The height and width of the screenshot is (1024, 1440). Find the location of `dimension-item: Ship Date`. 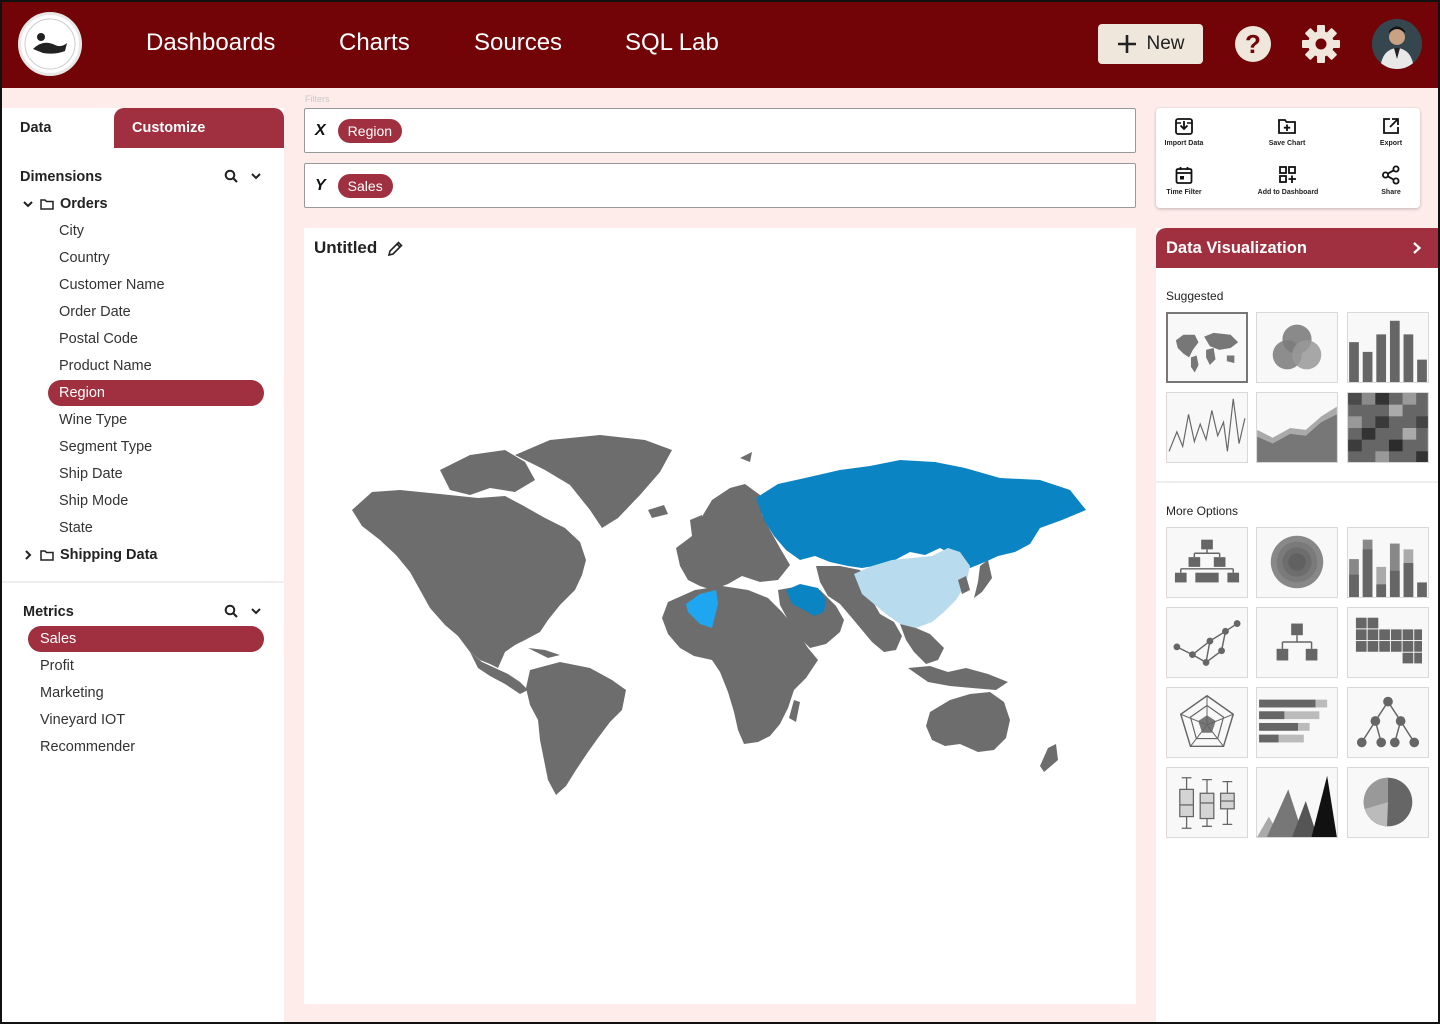

dimension-item: Ship Date is located at coordinates (91, 474).